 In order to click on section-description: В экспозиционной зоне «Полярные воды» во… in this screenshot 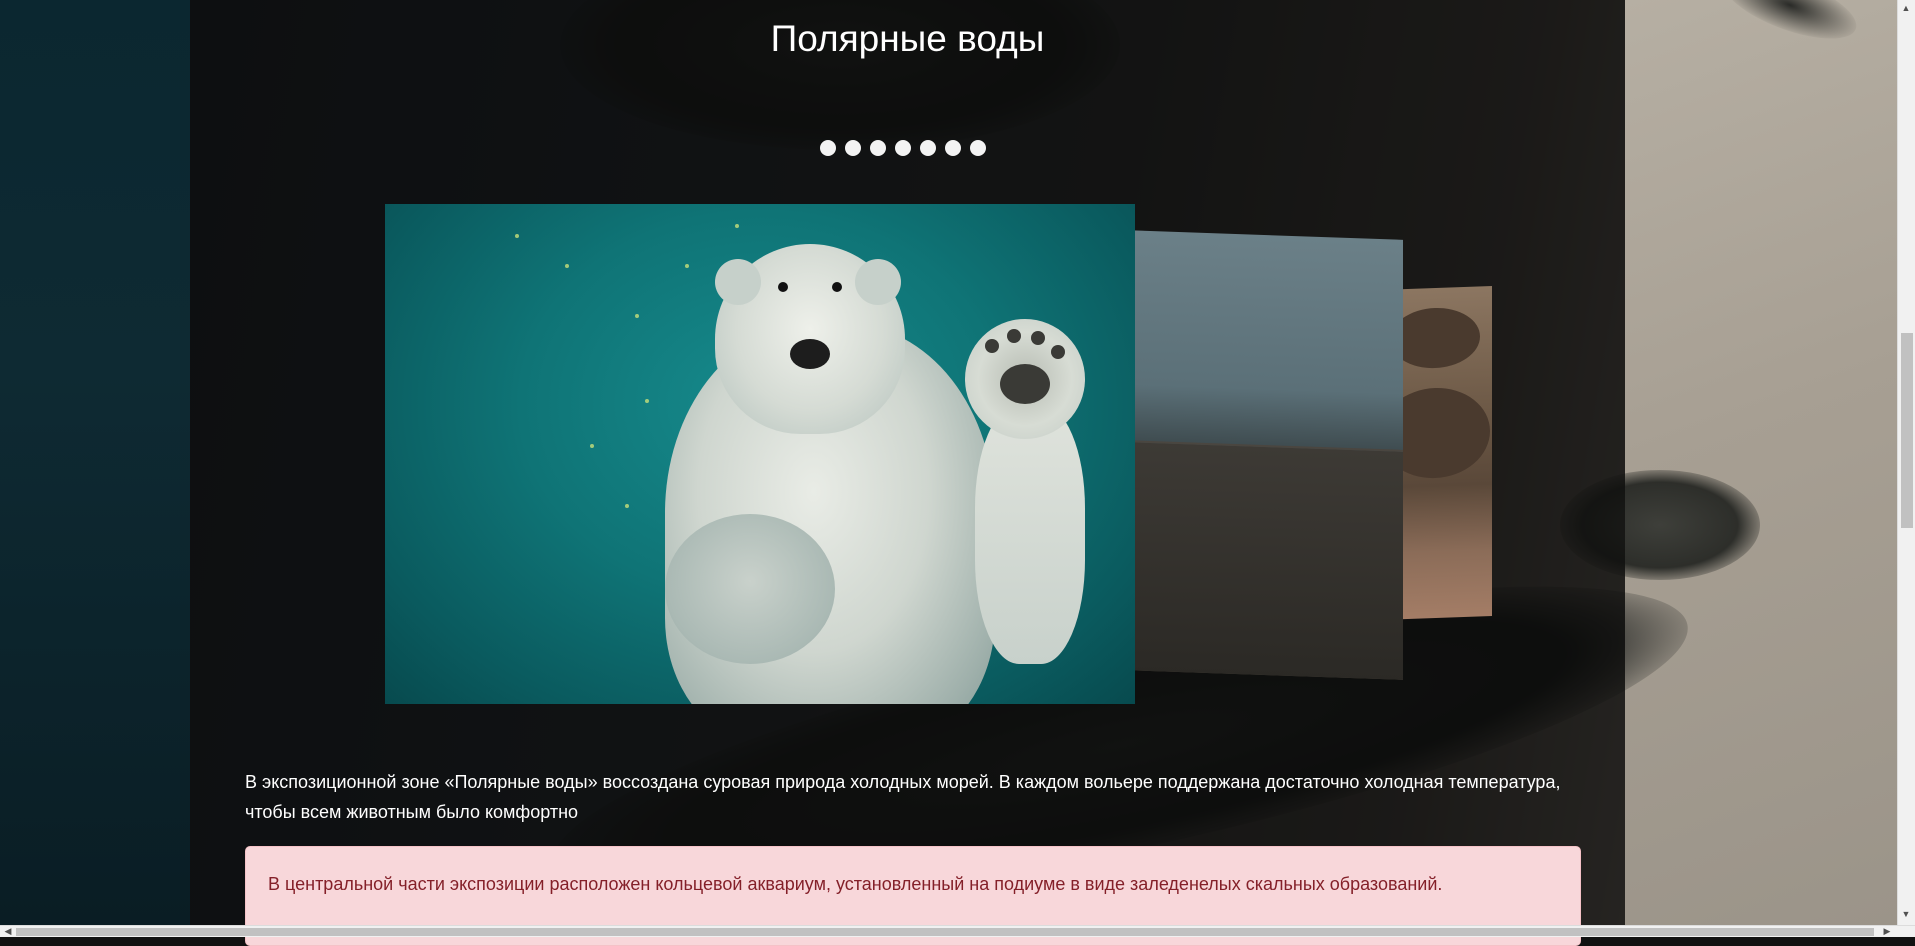, I will do `click(903, 797)`.